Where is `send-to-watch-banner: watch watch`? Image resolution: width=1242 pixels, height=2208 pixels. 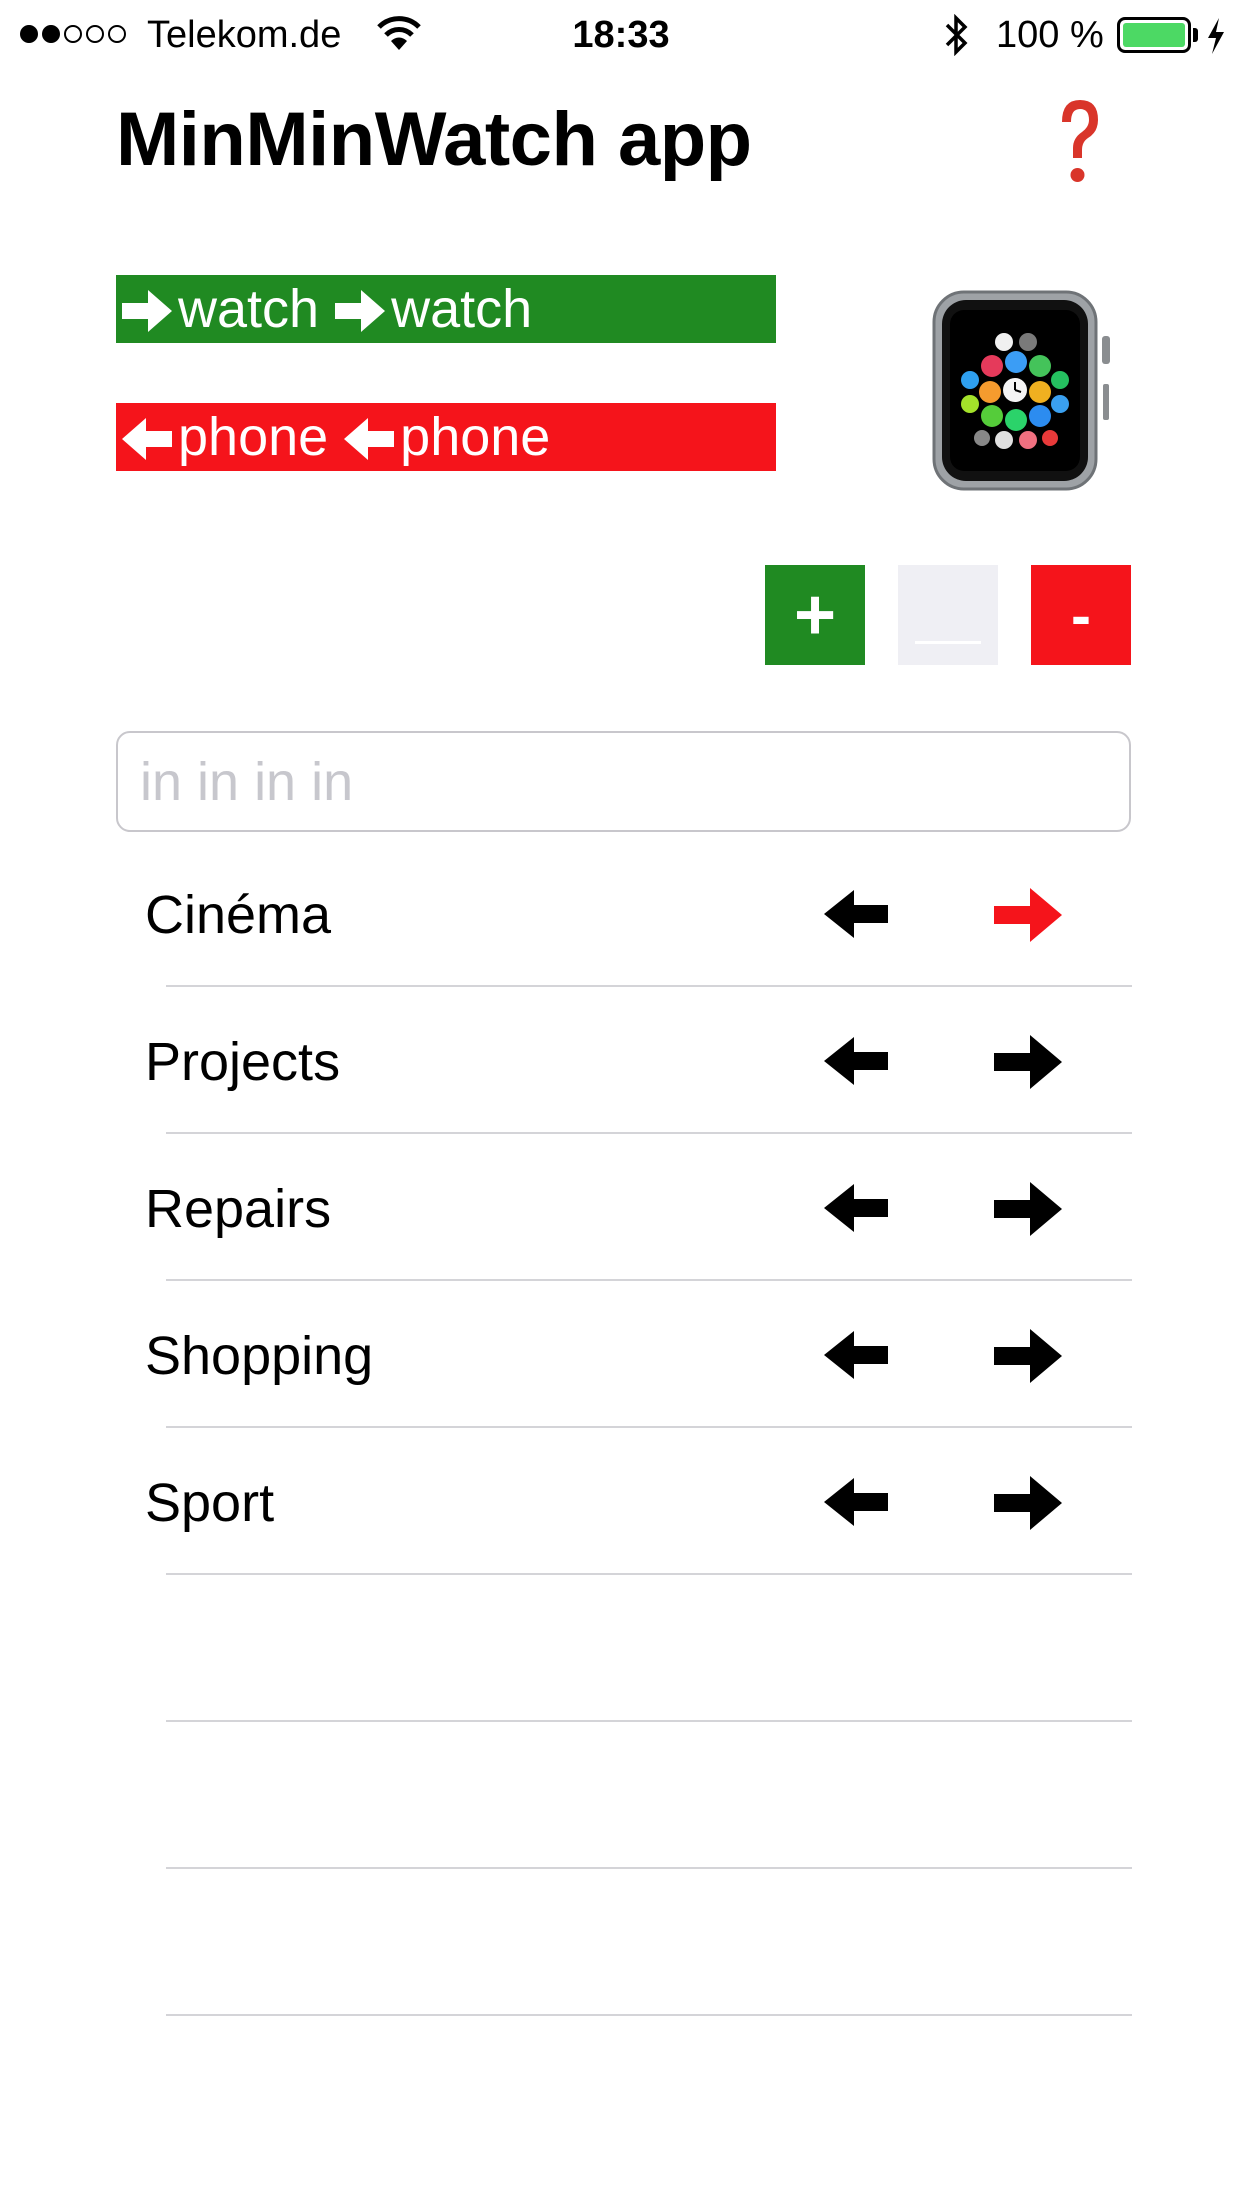
send-to-watch-banner: watch watch is located at coordinates (446, 309).